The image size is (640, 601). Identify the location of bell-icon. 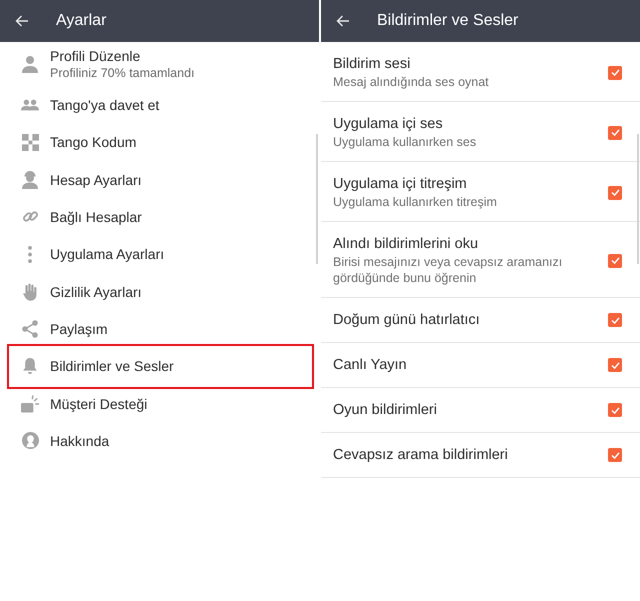
(30, 366).